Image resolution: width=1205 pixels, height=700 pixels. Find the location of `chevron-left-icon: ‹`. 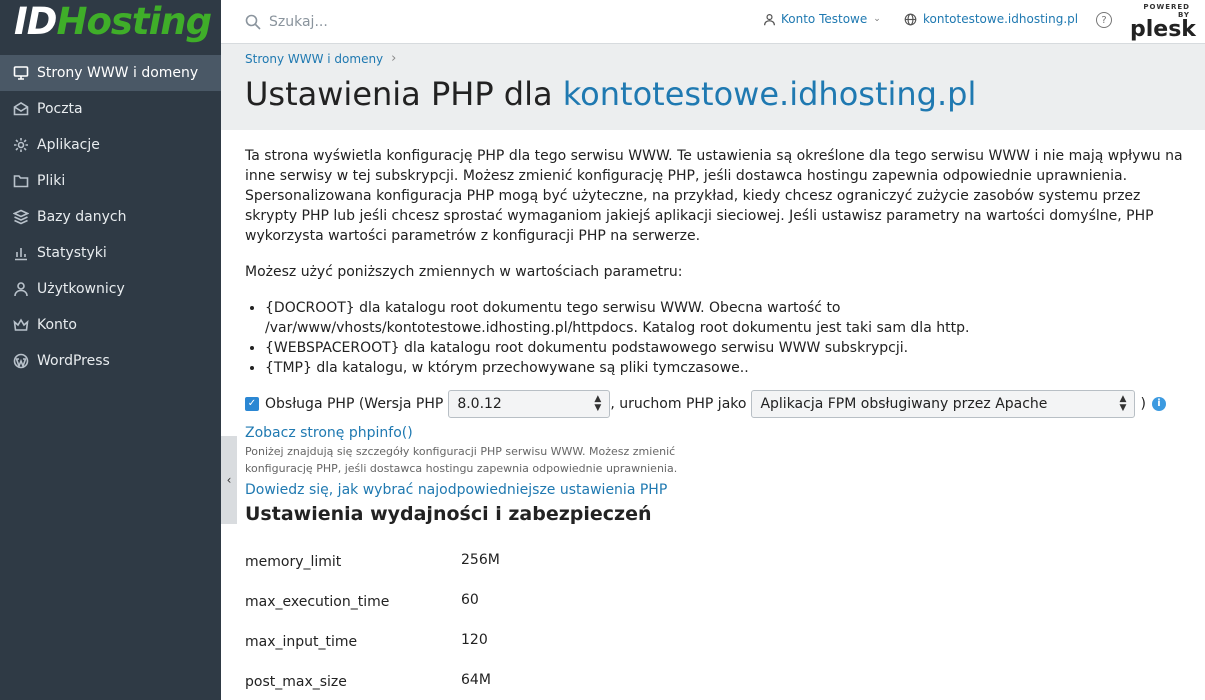

chevron-left-icon: ‹ is located at coordinates (229, 480).